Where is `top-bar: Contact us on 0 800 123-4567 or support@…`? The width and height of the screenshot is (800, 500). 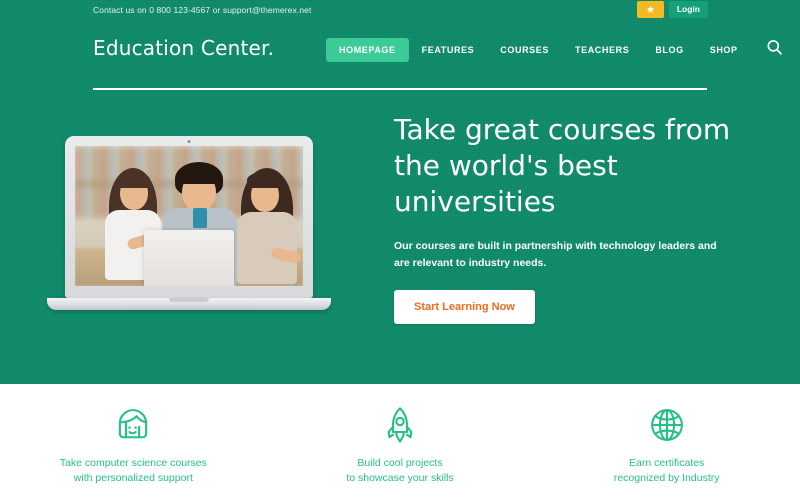
top-bar: Contact us on 0 800 123-4567 or support@… is located at coordinates (400, 11).